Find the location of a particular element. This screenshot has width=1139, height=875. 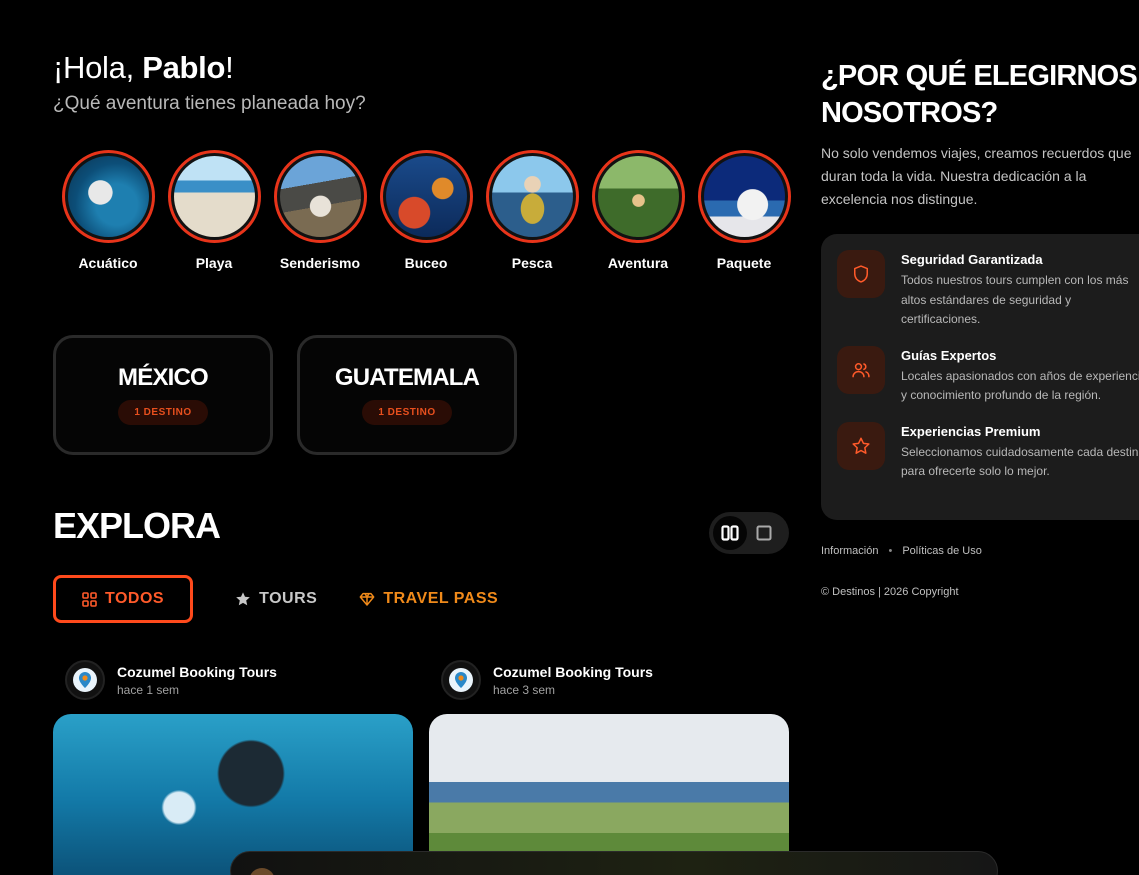

shield-icon is located at coordinates (861, 274).